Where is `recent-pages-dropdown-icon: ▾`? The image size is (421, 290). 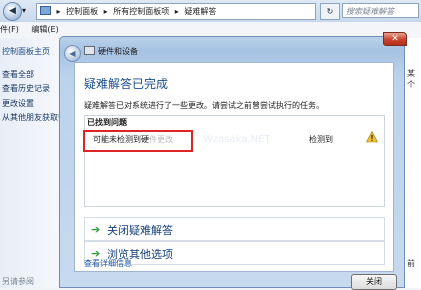
recent-pages-dropdown-icon: ▾ is located at coordinates (24, 10).